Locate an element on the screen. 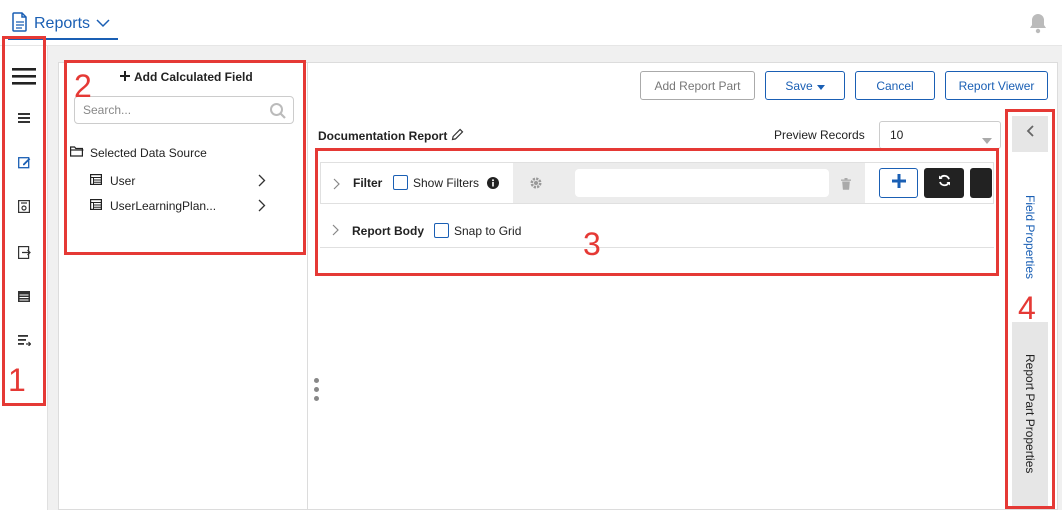 The height and width of the screenshot is (510, 1062). document-icon is located at coordinates (20, 24).